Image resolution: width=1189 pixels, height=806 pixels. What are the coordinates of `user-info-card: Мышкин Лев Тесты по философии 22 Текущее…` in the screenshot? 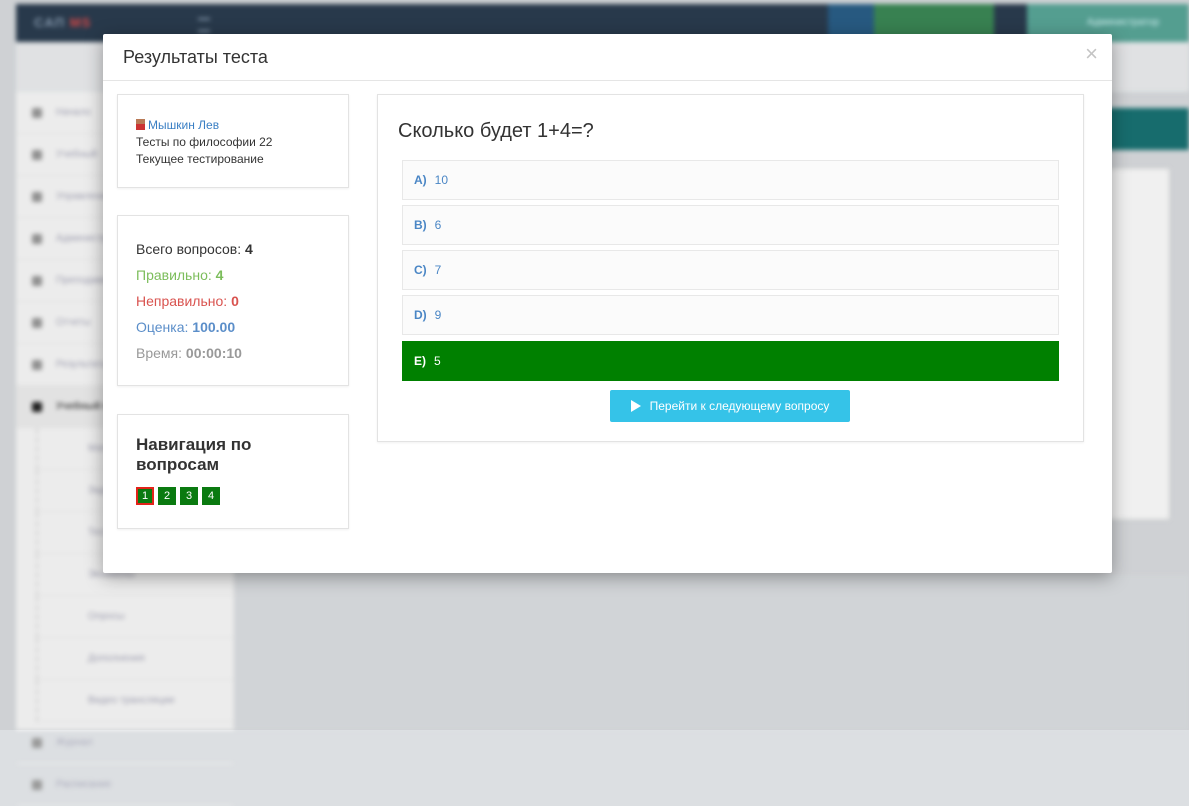 It's located at (233, 141).